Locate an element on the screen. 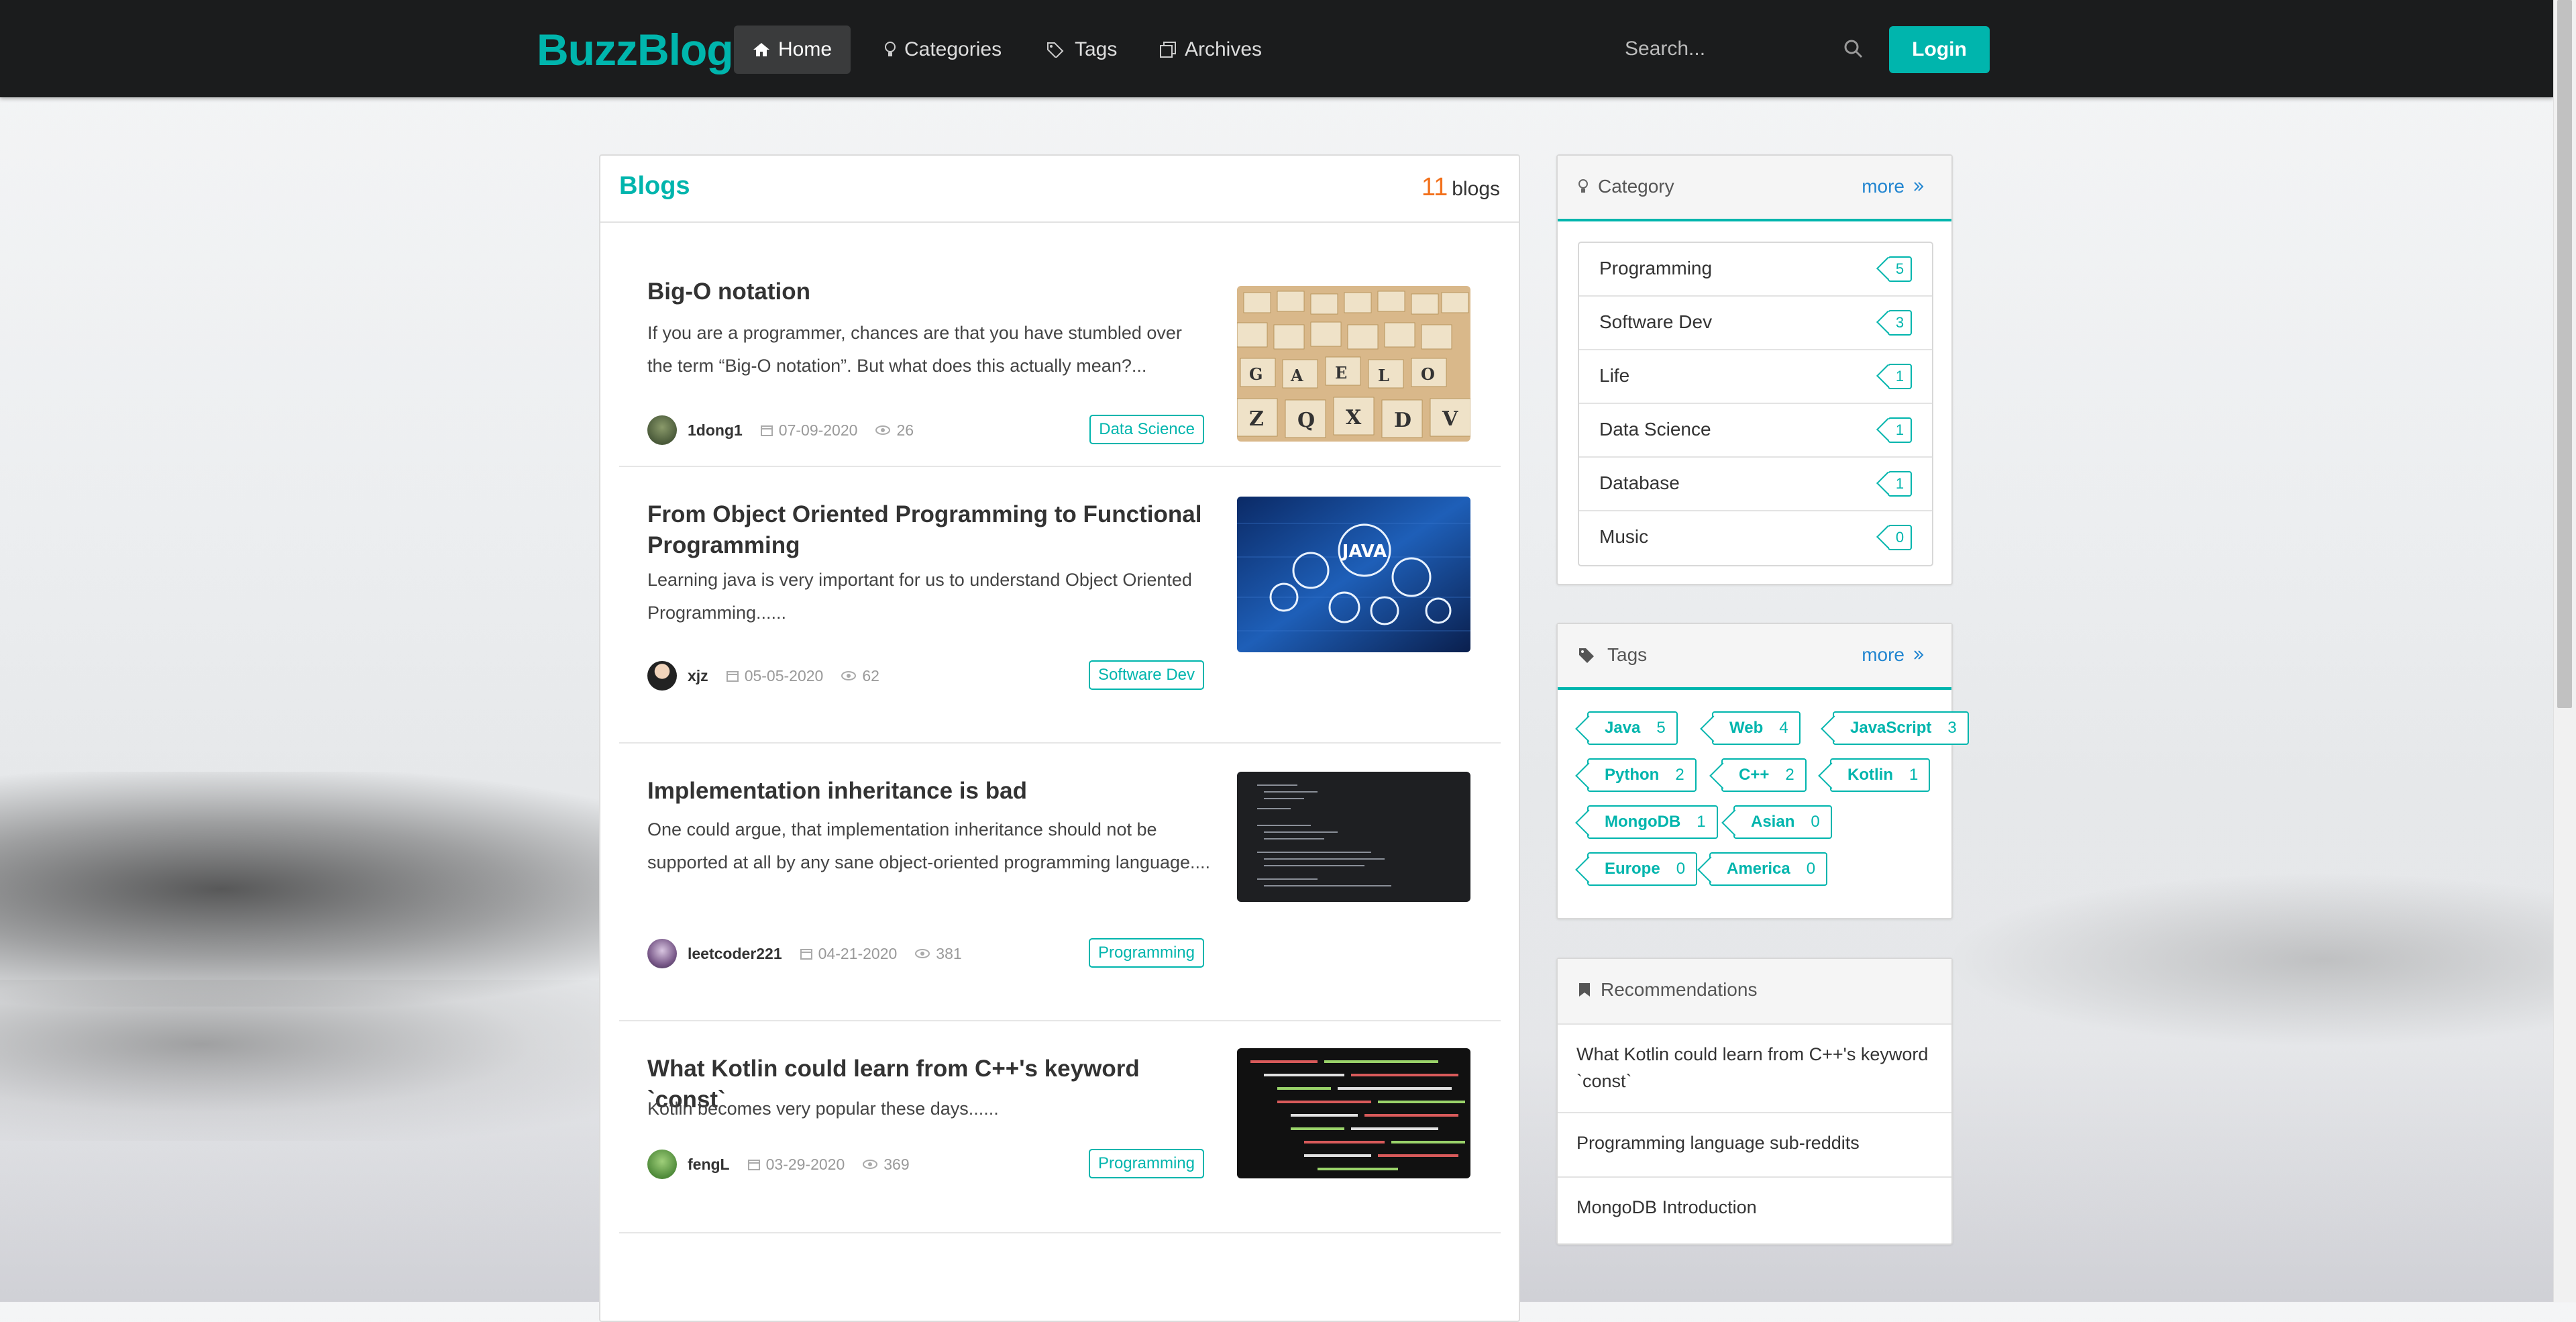 The image size is (2576, 1322). tag-name: Kotlin is located at coordinates (1870, 775).